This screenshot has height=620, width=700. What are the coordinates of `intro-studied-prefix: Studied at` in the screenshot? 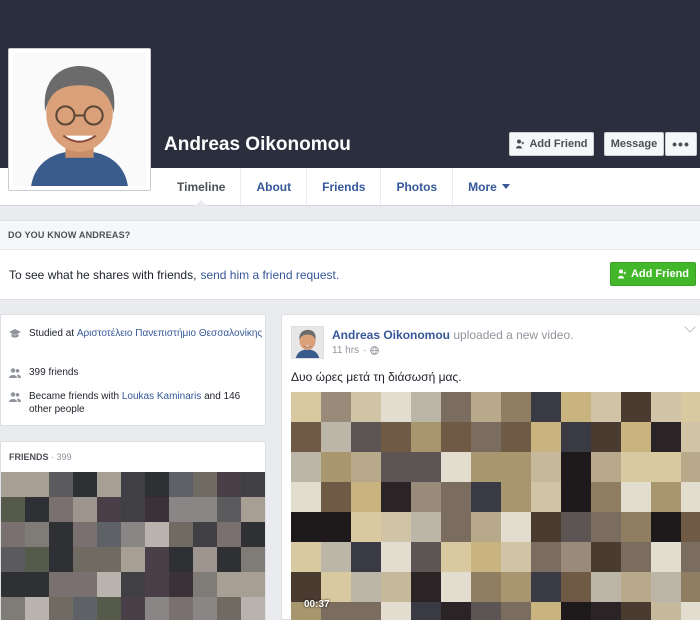 It's located at (52, 333).